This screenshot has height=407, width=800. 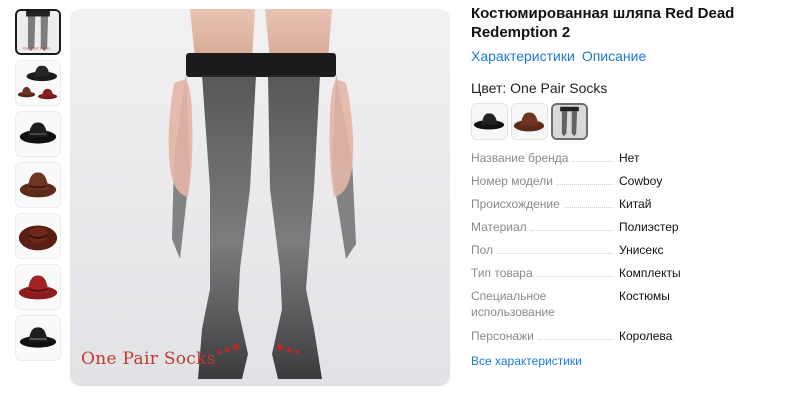 I want to click on thumbnail-dark-red-hat, so click(x=38, y=236).